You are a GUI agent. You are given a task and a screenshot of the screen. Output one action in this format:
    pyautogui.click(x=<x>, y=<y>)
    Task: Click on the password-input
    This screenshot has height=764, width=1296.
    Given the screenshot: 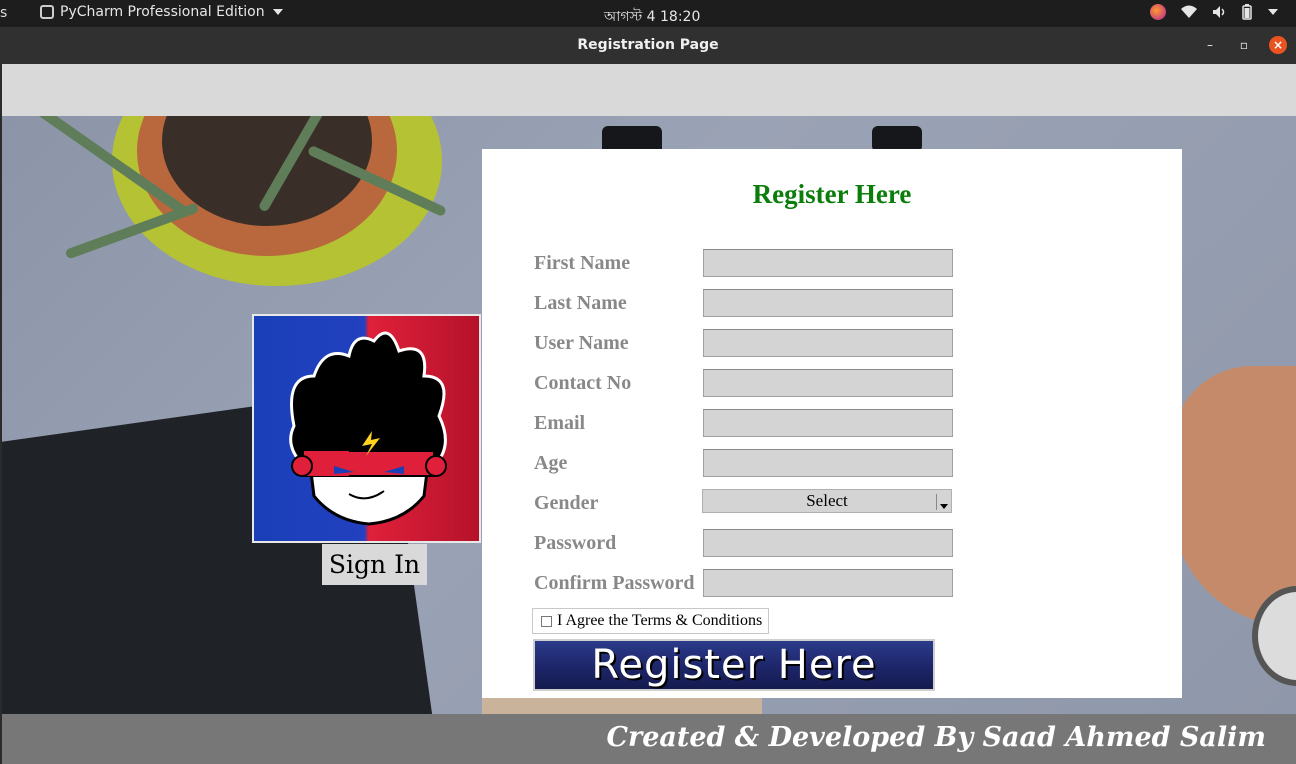 What is the action you would take?
    pyautogui.click(x=828, y=543)
    